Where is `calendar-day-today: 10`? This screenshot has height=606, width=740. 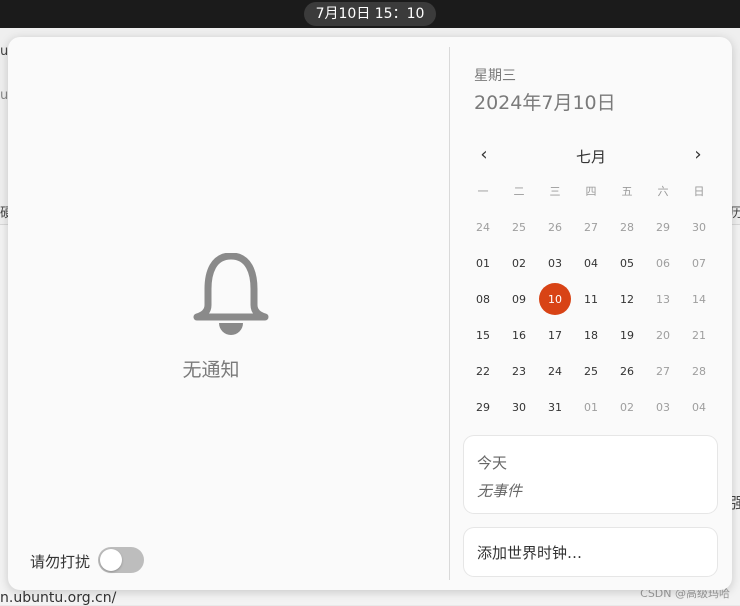 calendar-day-today: 10 is located at coordinates (555, 299).